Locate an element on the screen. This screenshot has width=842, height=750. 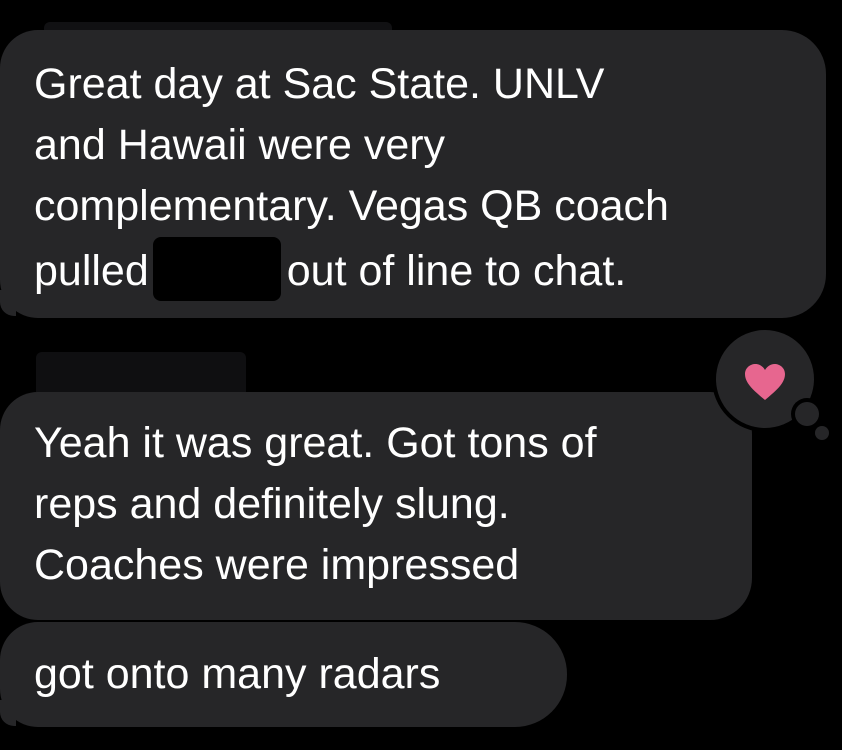
reaction-tail-dot-small is located at coordinates (822, 433).